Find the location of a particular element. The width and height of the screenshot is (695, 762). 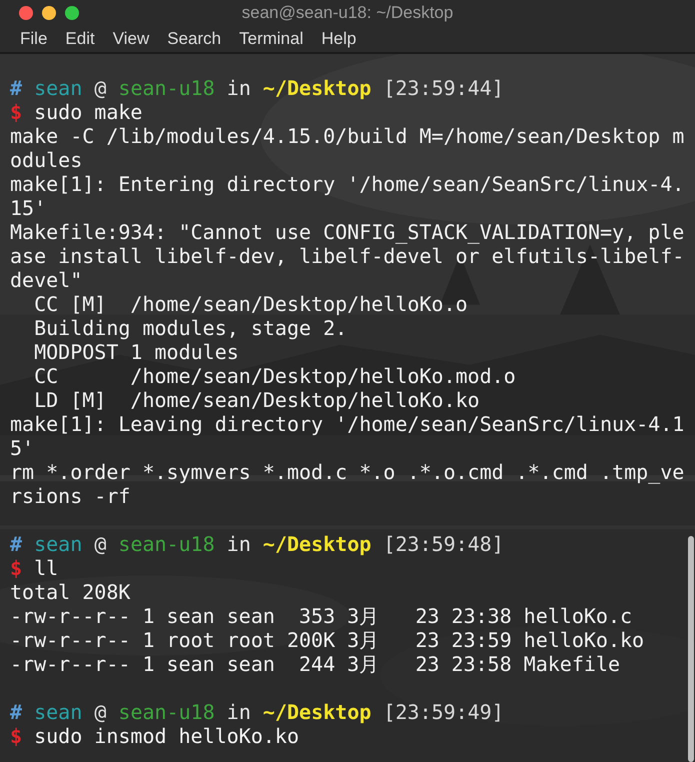

output-line: ase install libelf-dev, libelf-devel or elfutils-libelf- is located at coordinates (347, 256).